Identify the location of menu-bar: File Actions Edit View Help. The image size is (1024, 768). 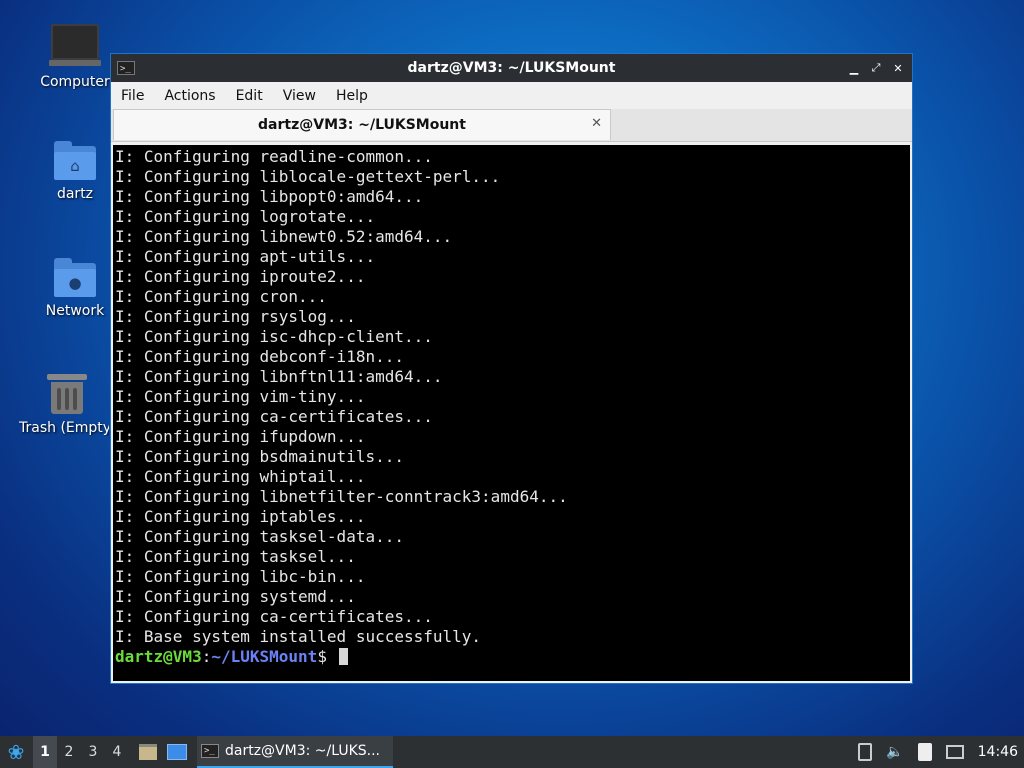
(511, 95).